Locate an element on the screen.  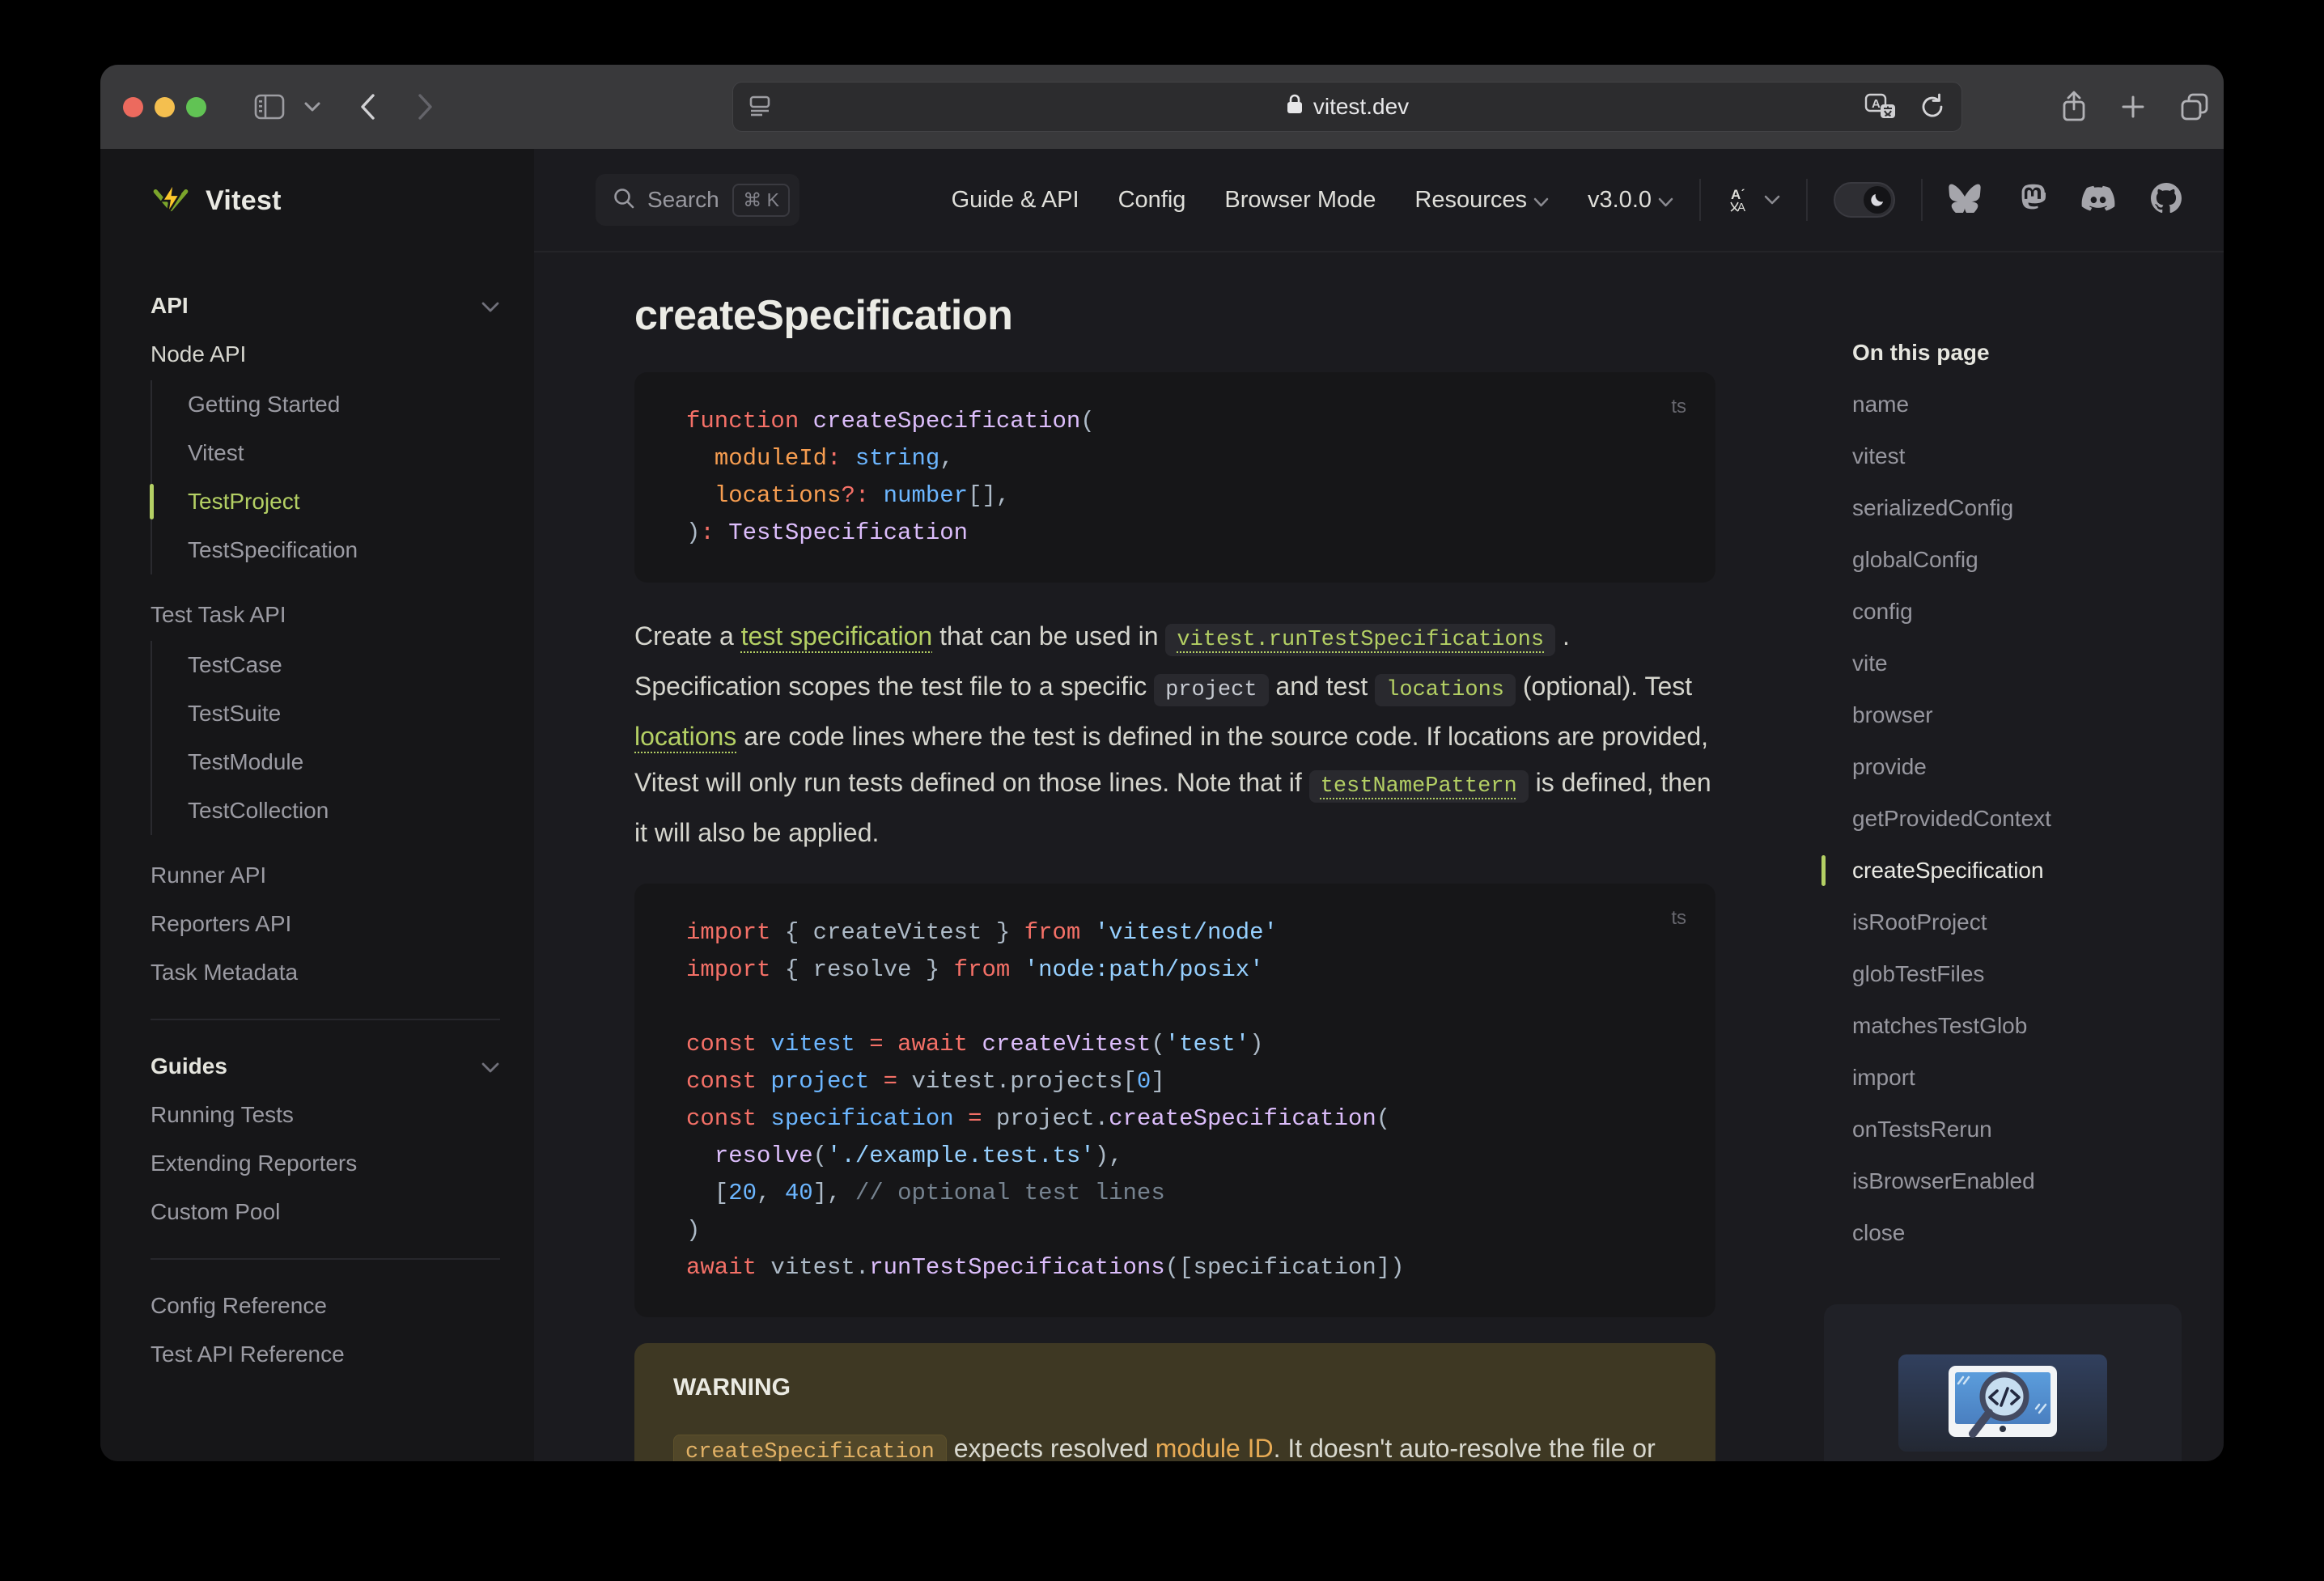
inline-link: module ID is located at coordinates (1215, 1447).